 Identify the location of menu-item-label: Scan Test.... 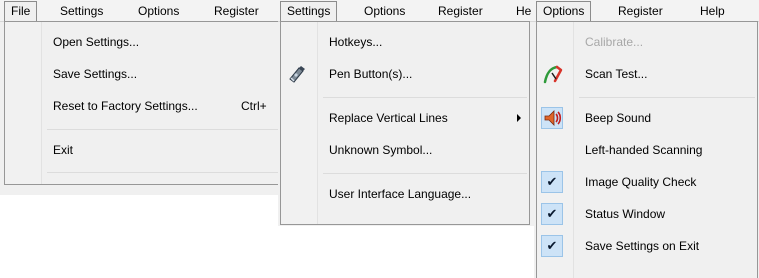
(616, 74).